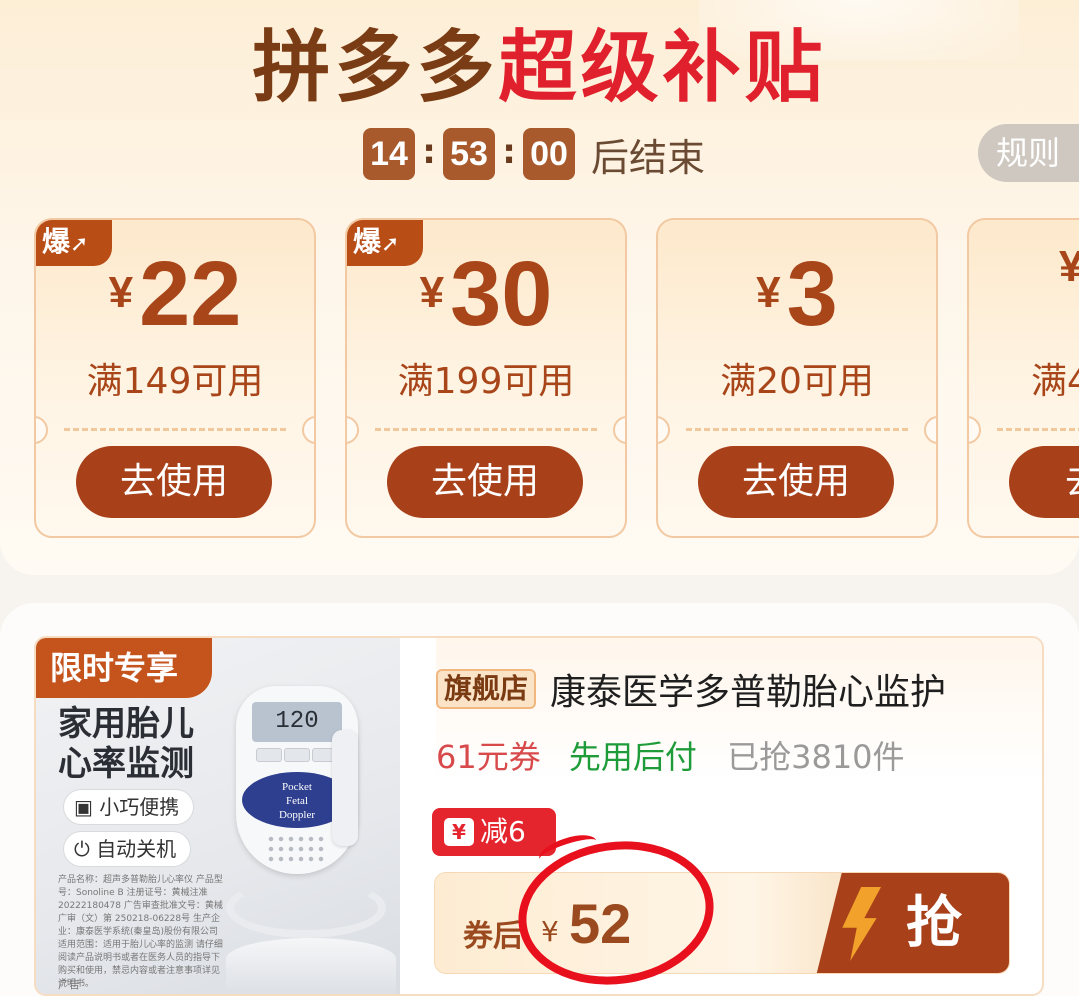 This screenshot has width=1079, height=996. I want to click on coupon-amount: ¥3, so click(797, 294).